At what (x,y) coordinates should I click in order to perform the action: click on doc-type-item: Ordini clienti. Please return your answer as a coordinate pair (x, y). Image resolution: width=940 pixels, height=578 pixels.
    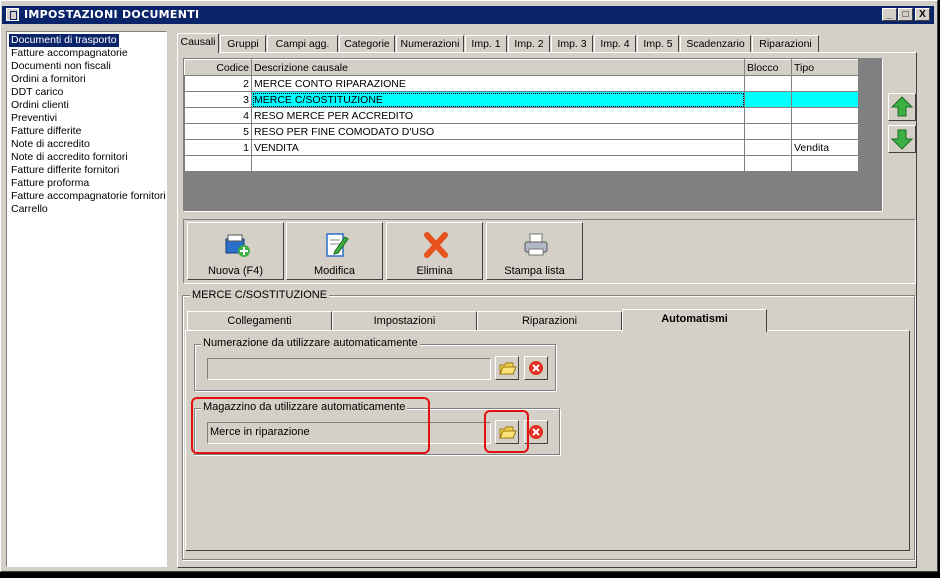
    Looking at the image, I should click on (40, 105).